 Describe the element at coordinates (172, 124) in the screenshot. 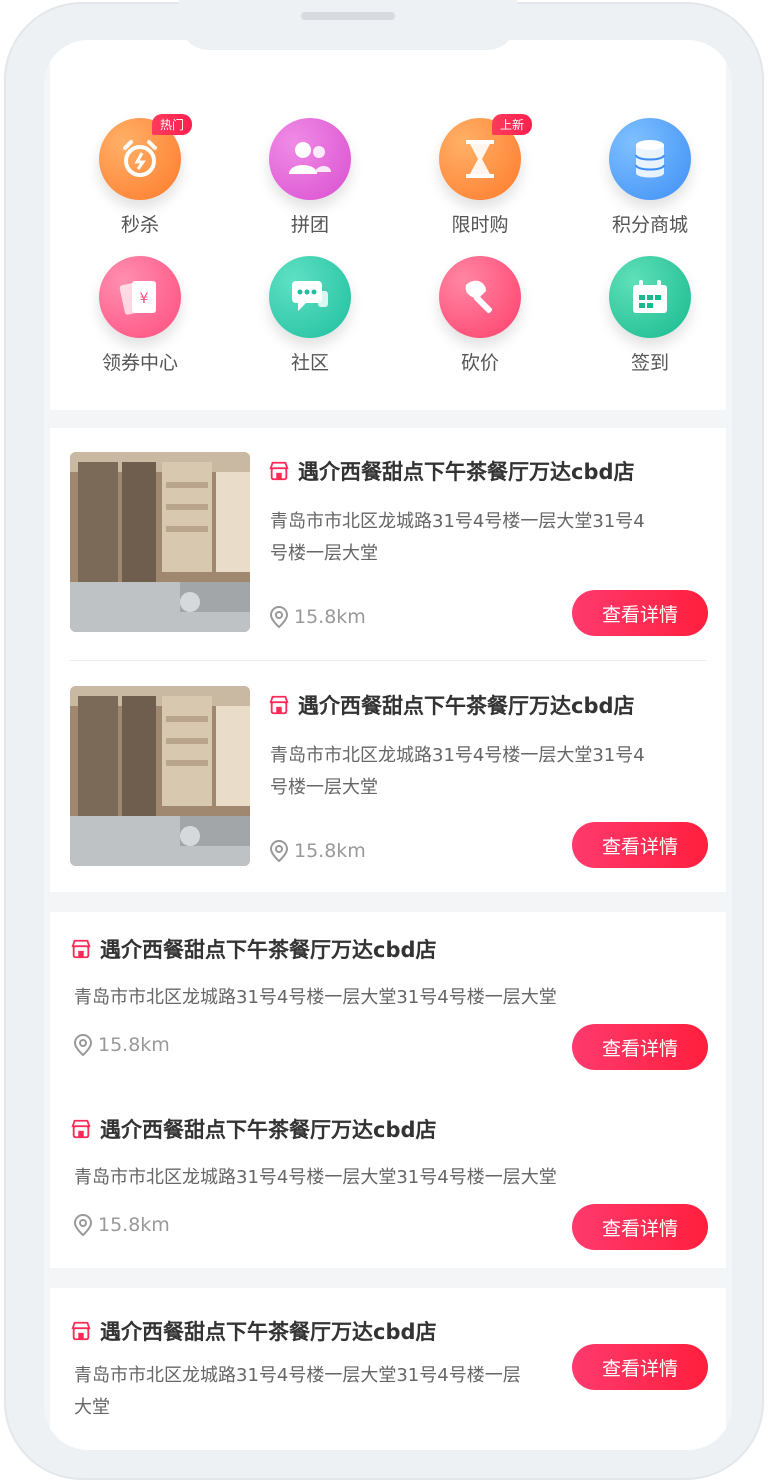

I see `hot-badge: 热门` at that location.